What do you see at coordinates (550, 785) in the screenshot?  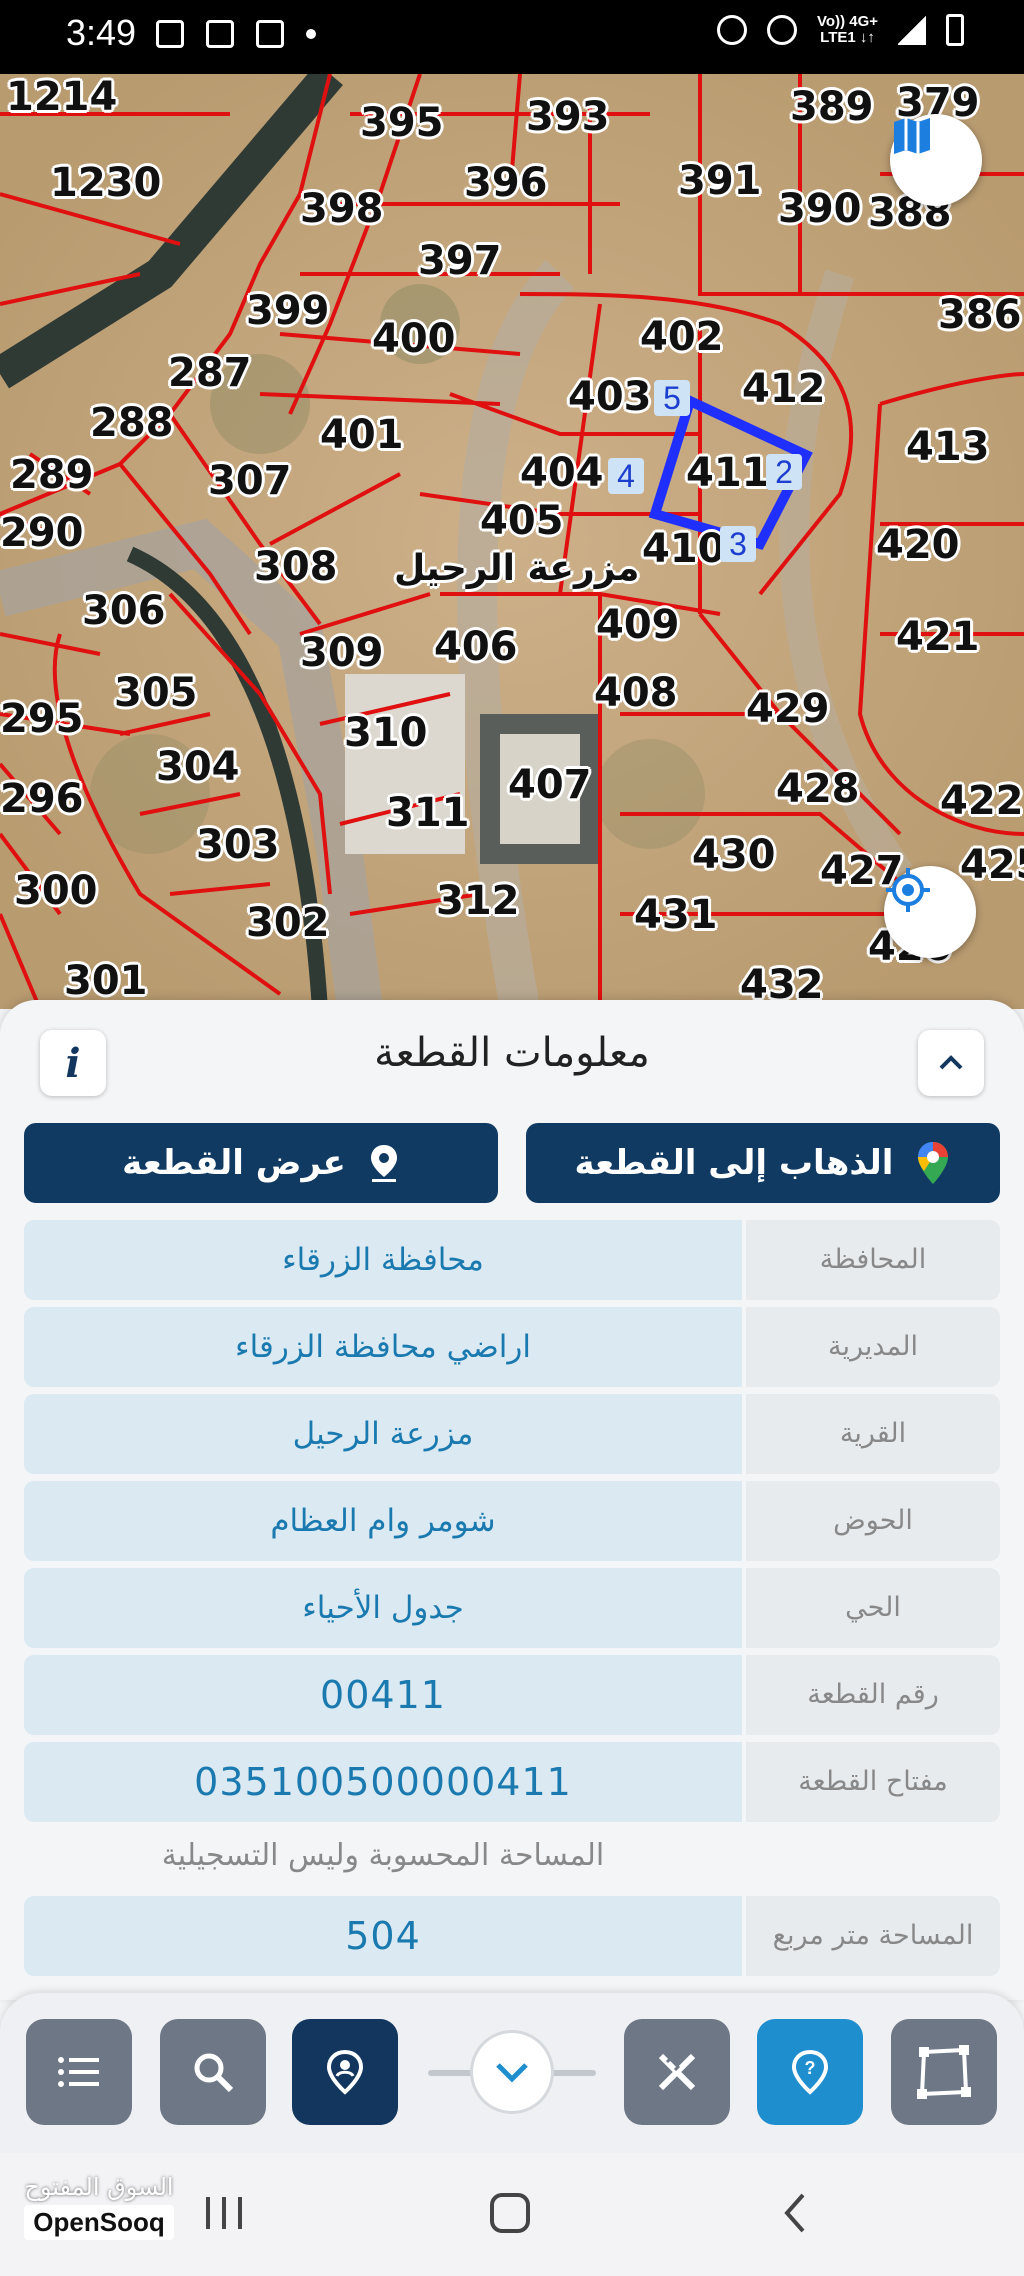 I see `parcel-label: 407` at bounding box center [550, 785].